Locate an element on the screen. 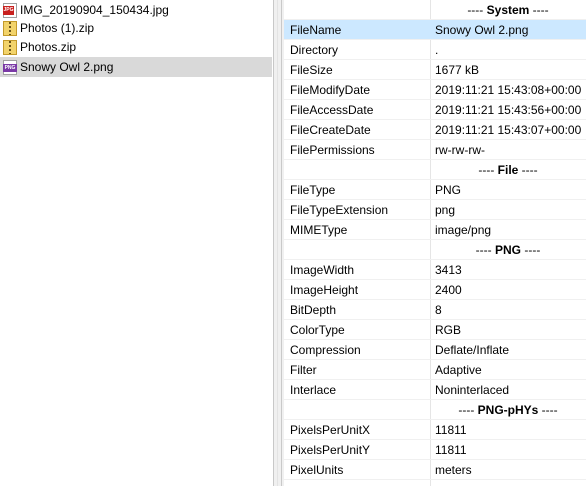 The width and height of the screenshot is (586, 486). tag-value: Deflate/Inflate is located at coordinates (472, 350).